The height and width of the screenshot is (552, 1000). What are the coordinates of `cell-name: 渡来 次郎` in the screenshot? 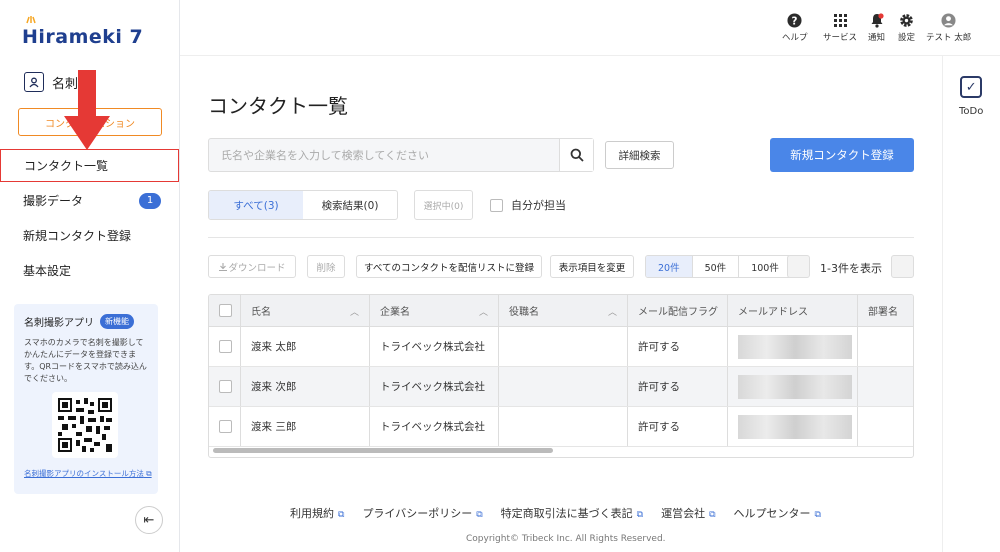 It's located at (305, 386).